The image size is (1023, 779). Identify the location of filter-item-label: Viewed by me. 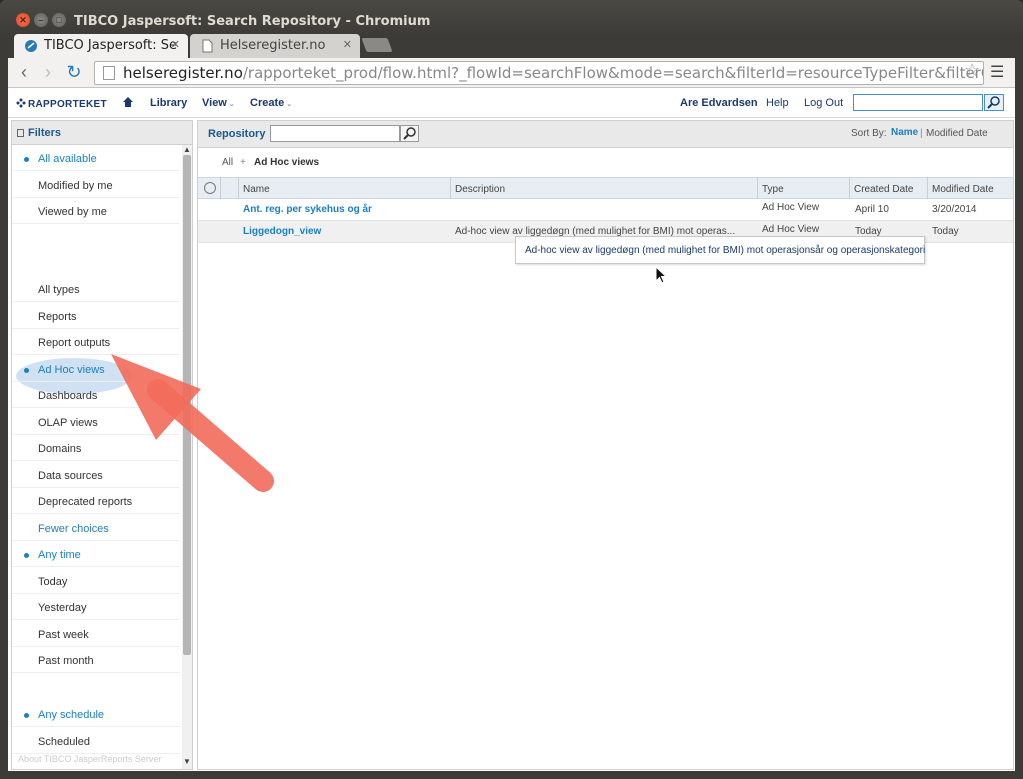
(72, 212).